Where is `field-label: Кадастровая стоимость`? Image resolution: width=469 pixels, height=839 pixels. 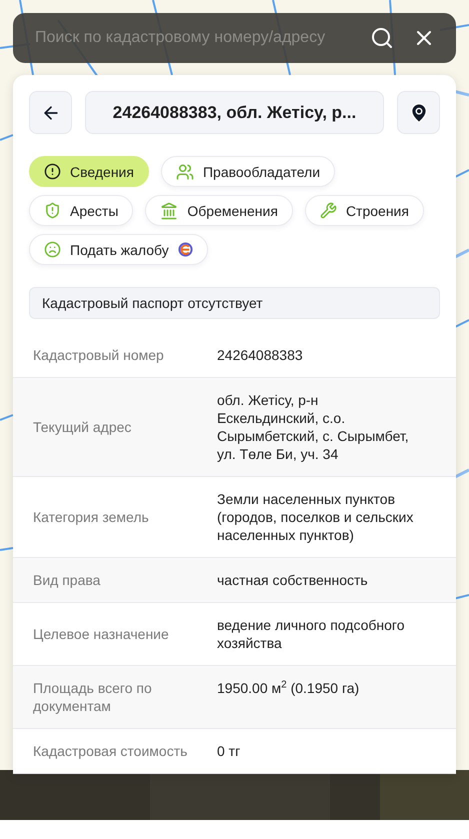
field-label: Кадастровая стоимость is located at coordinates (110, 751).